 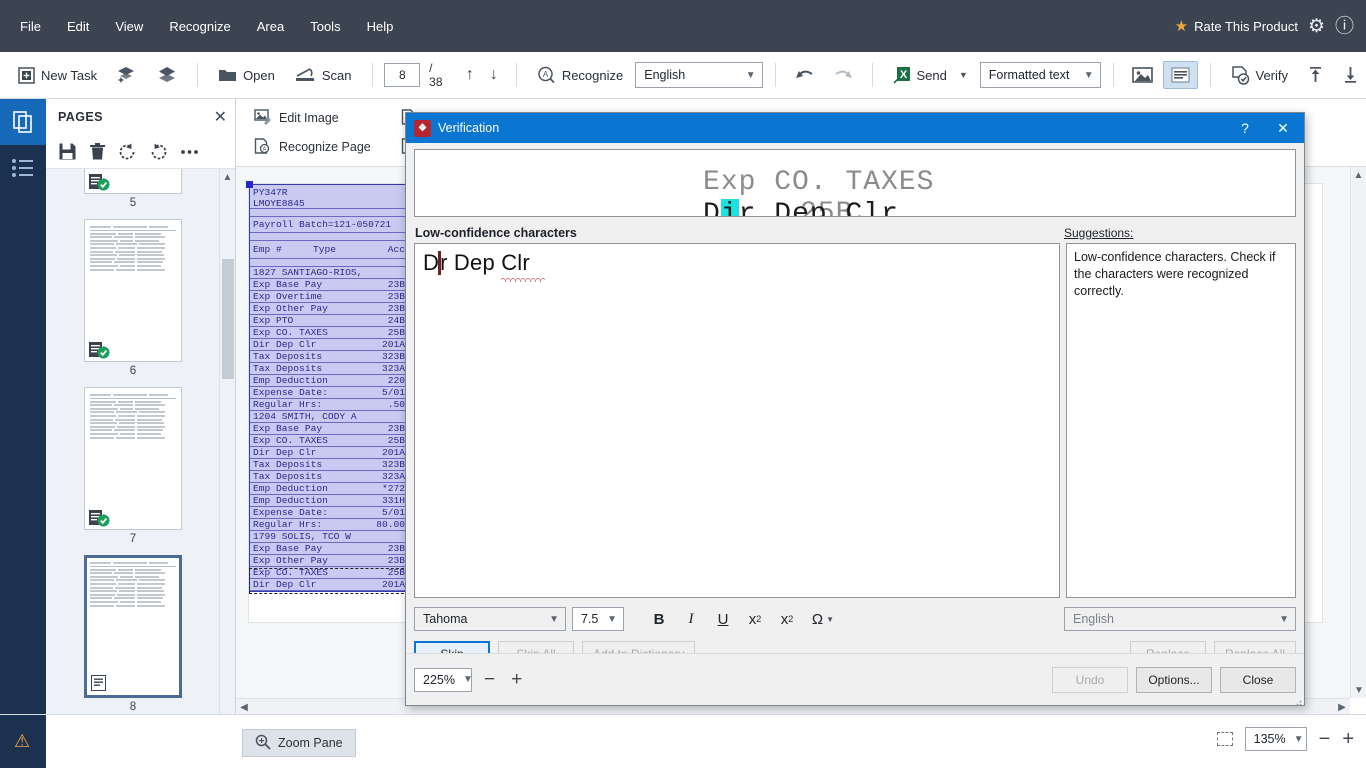 I want to click on superscript-button: x2, so click(x=755, y=619).